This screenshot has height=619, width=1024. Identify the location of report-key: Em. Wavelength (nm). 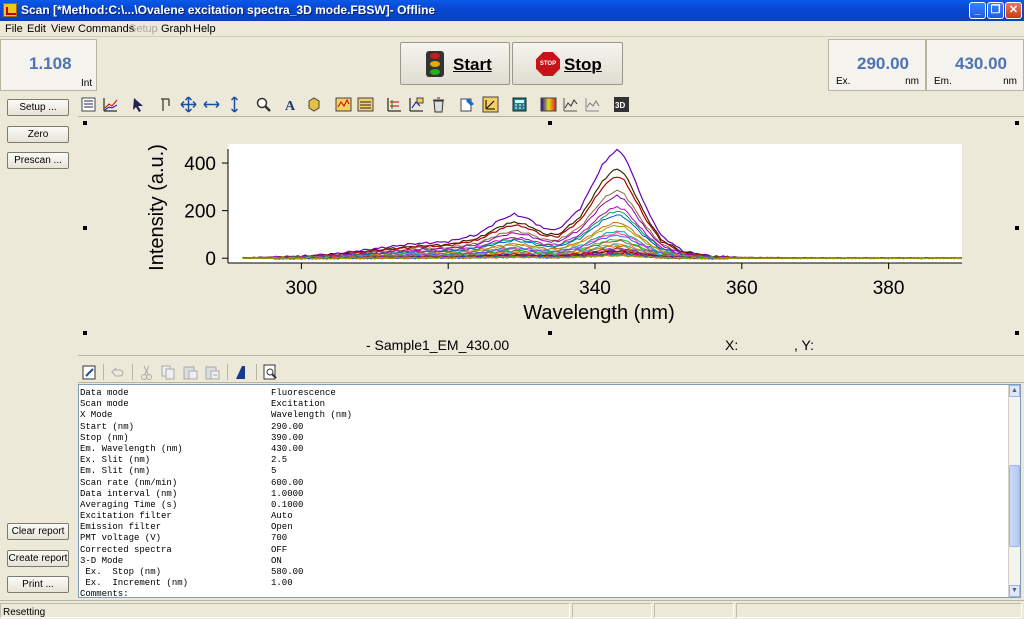
(131, 448).